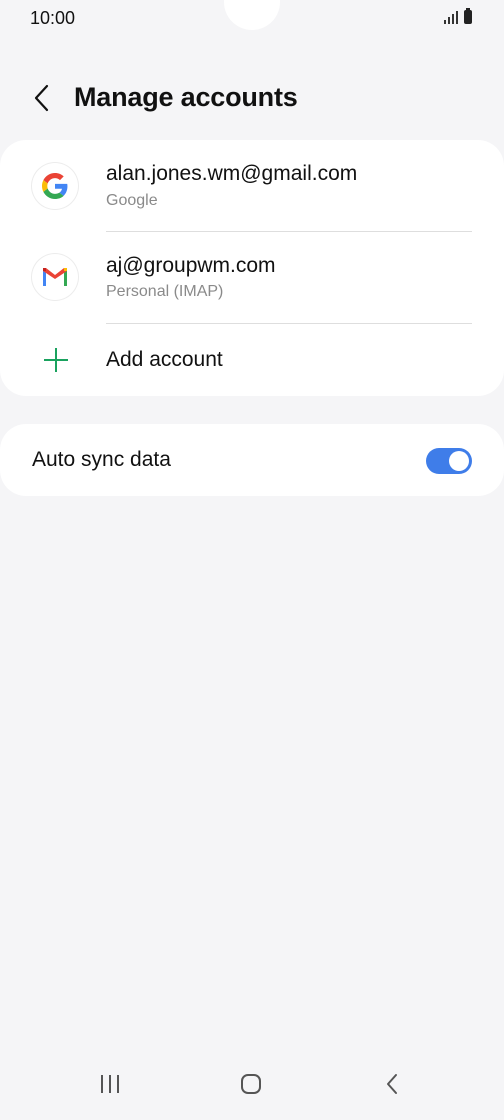 This screenshot has width=504, height=1120. I want to click on add-account-label: Add account, so click(164, 359).